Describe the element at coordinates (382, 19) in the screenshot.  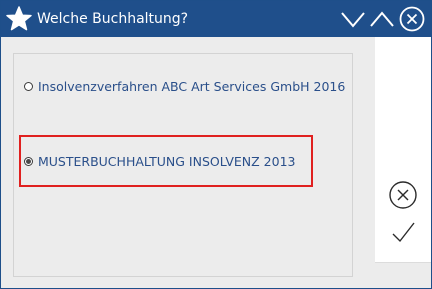
I see `chevron-up-icon` at that location.